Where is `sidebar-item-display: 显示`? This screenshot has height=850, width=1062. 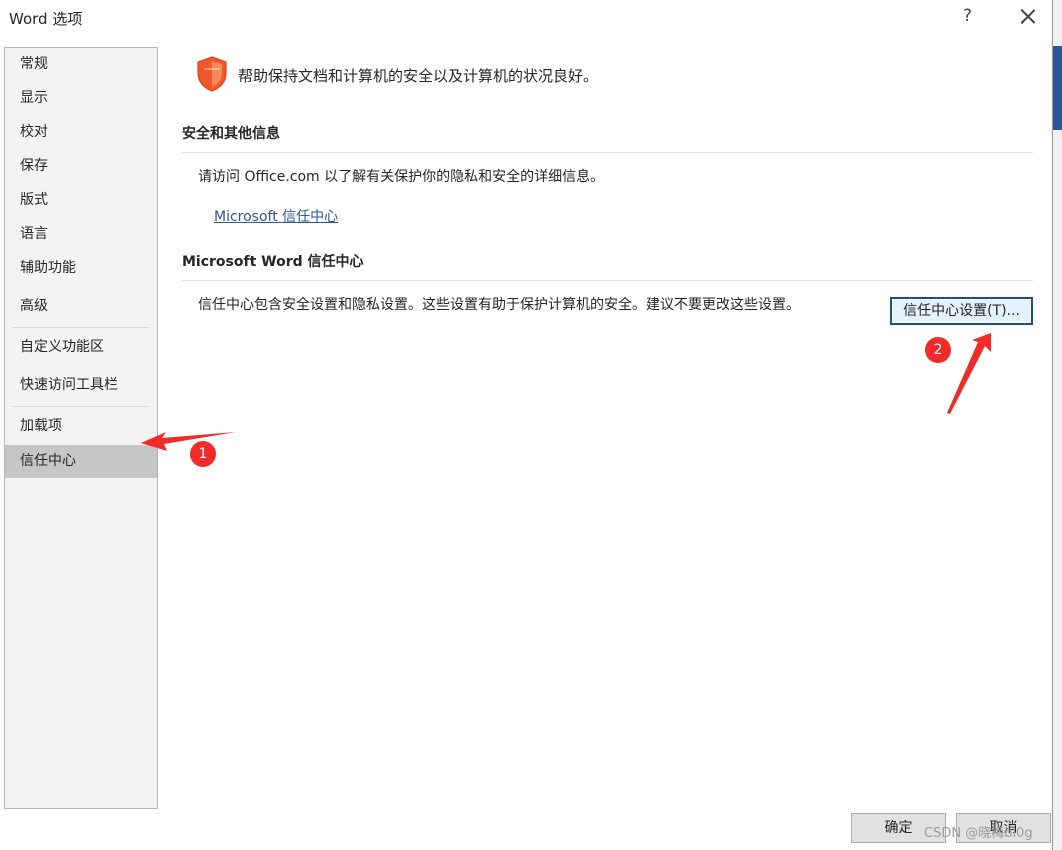 sidebar-item-display: 显示 is located at coordinates (81, 98).